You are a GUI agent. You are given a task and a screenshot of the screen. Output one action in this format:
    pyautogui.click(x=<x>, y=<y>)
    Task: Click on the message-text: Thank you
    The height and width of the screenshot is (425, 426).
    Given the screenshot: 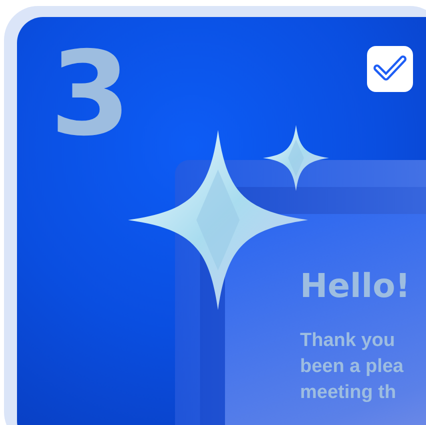 What is the action you would take?
    pyautogui.click(x=348, y=340)
    